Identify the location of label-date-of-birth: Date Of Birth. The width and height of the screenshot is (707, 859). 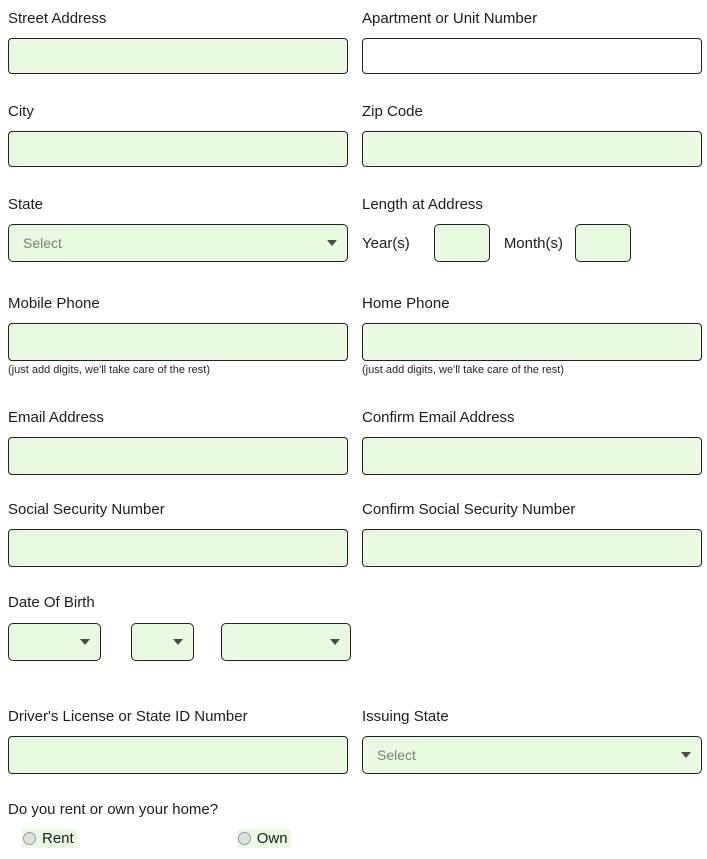
(51, 602).